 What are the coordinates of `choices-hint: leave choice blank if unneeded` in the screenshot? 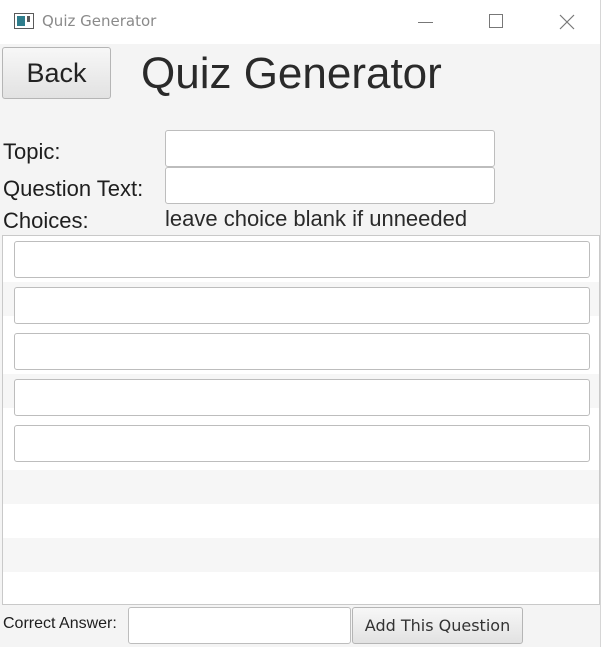 It's located at (316, 218).